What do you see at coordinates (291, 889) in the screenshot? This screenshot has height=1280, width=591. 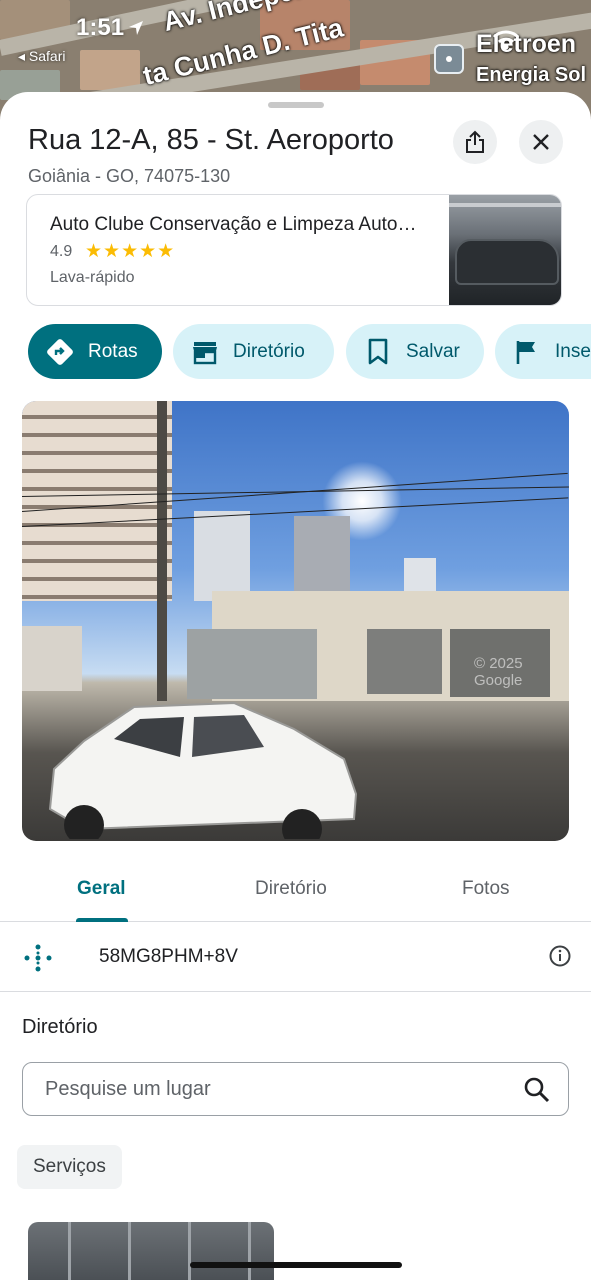 I see `tab-diretorio: Diretório` at bounding box center [291, 889].